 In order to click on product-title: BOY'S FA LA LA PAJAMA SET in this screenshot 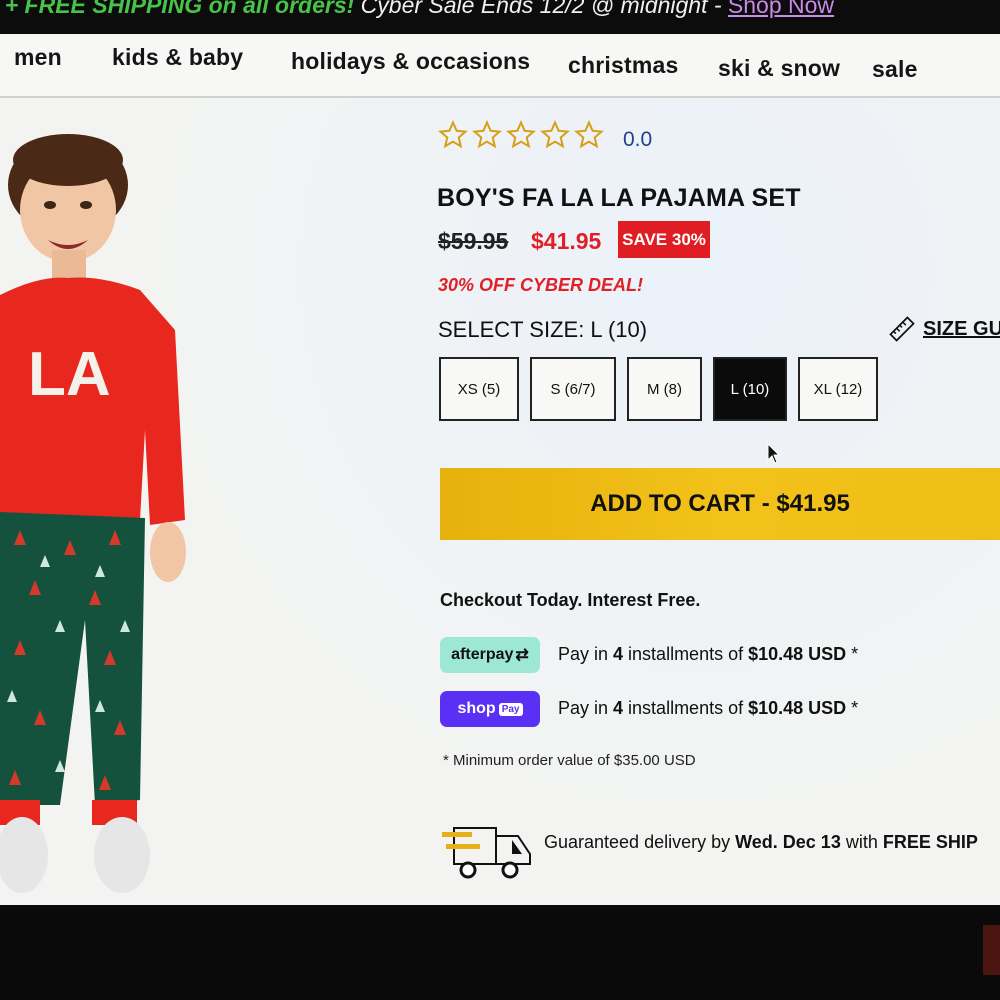, I will do `click(619, 198)`.